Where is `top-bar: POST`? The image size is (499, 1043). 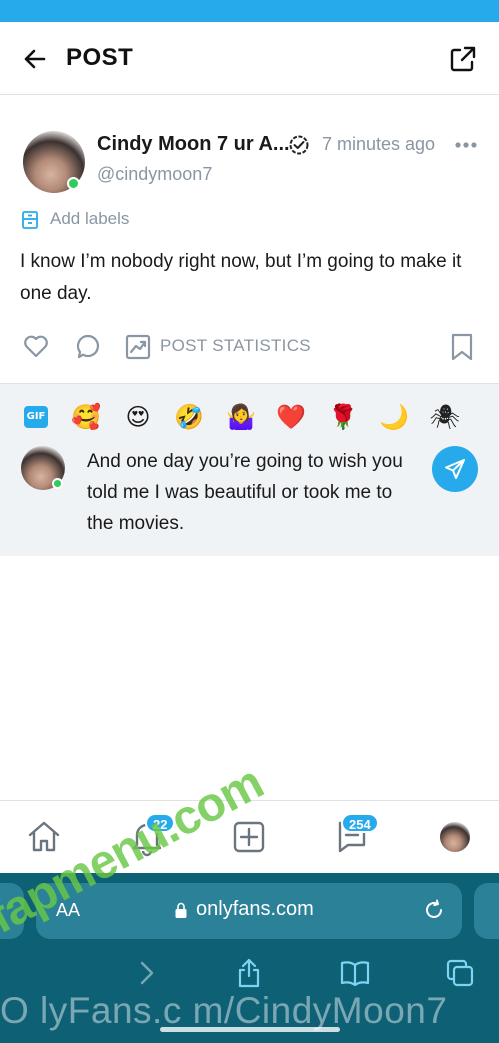
top-bar: POST is located at coordinates (249, 58).